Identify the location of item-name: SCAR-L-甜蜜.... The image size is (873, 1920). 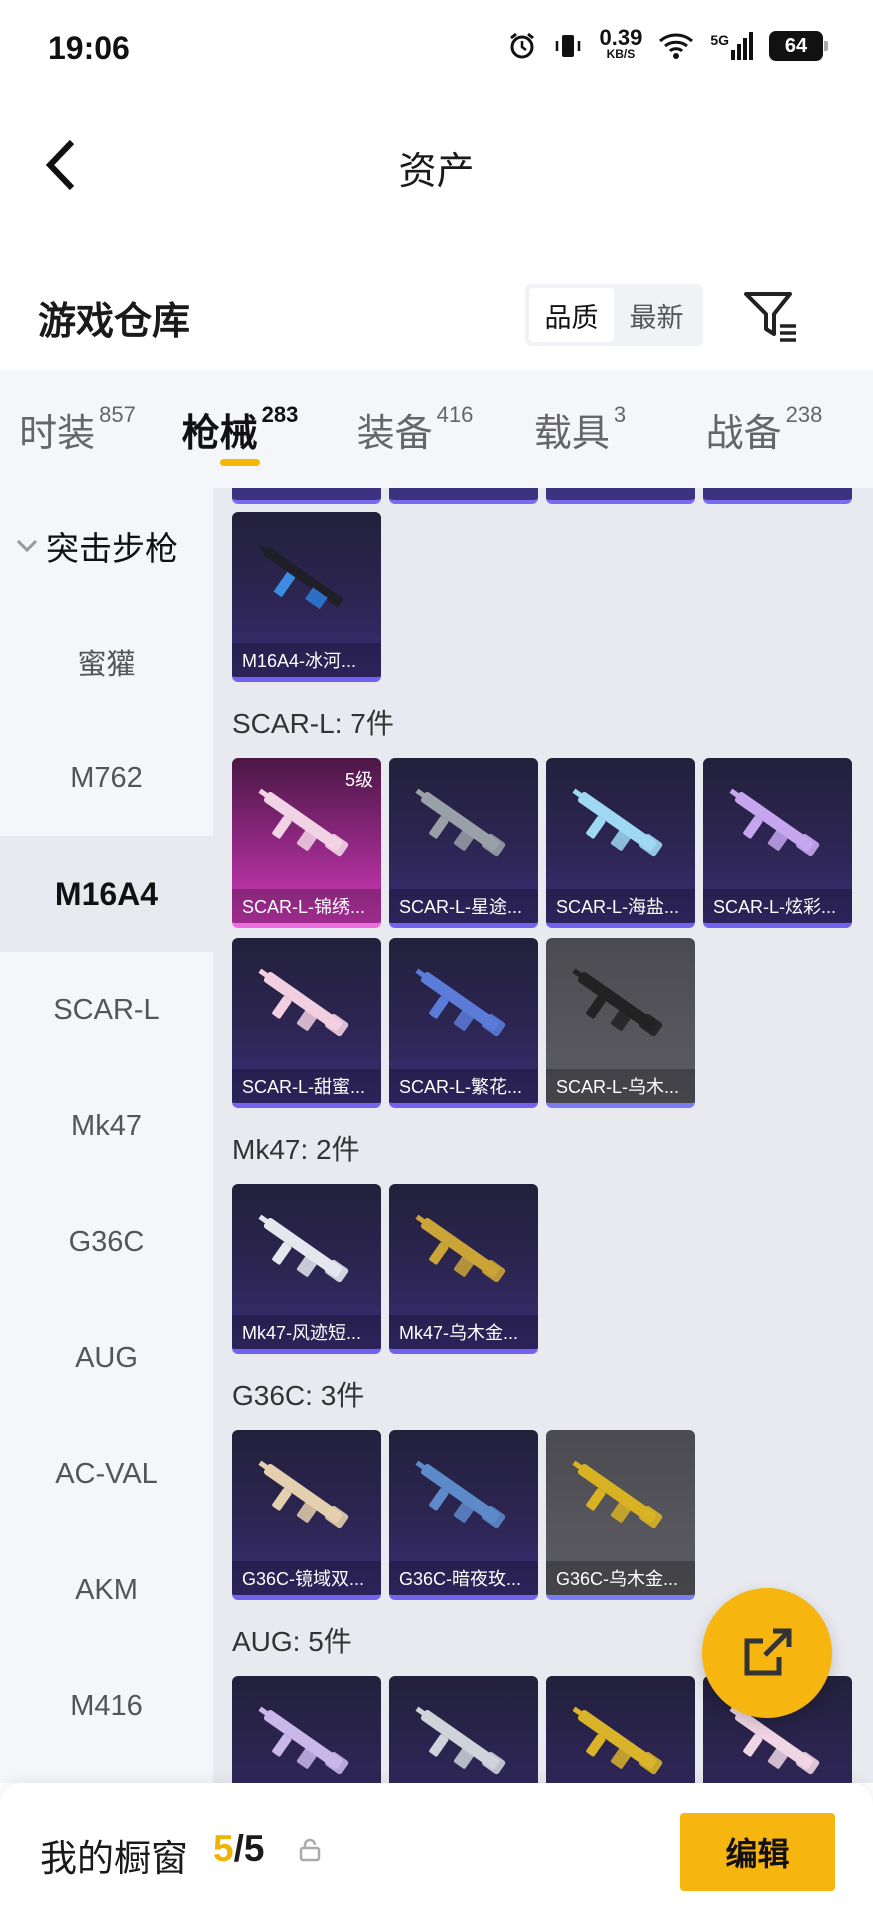
(306, 1086).